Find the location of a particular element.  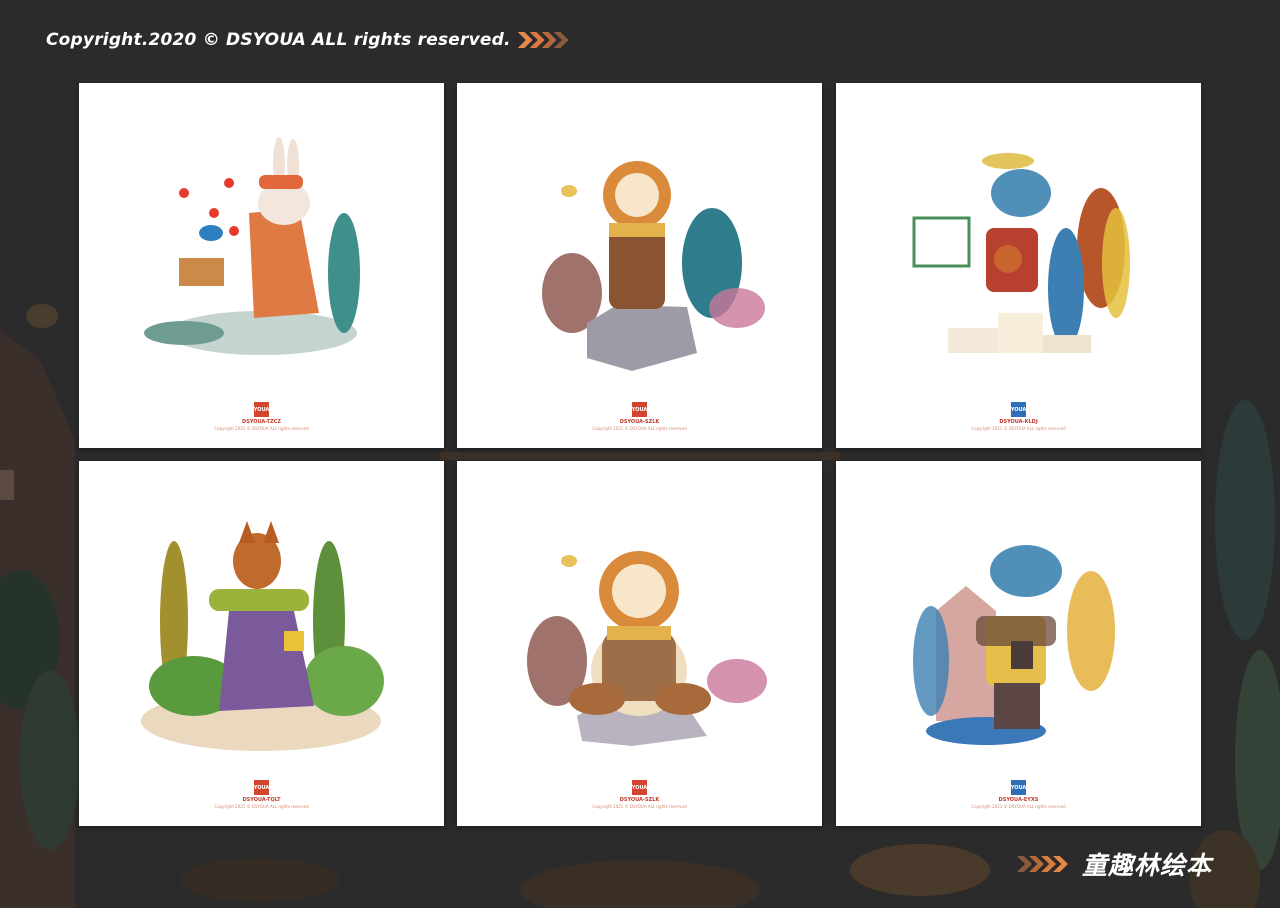

footer-chevrons-icon is located at coordinates (1042, 864).